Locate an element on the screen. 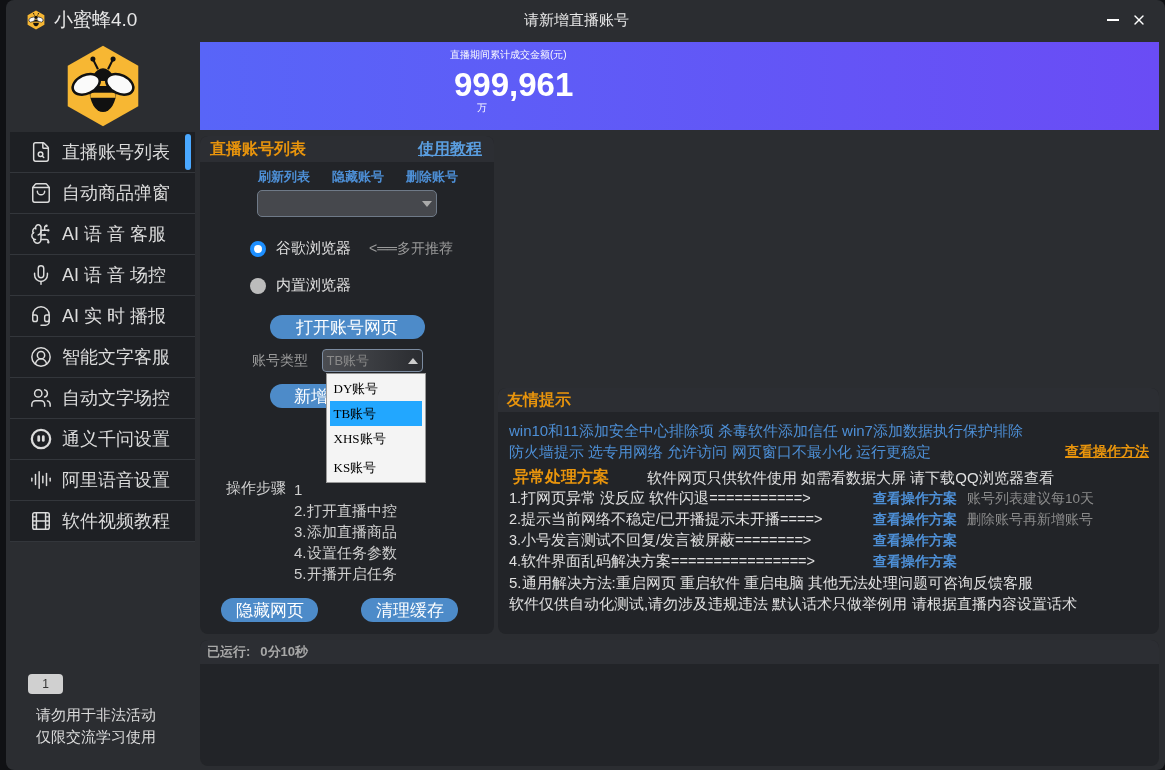 The height and width of the screenshot is (770, 1165). tip-text: 防火墙提示 选专用网络 允许访问 网页窗口不最小化 运行更稳定 is located at coordinates (720, 452).